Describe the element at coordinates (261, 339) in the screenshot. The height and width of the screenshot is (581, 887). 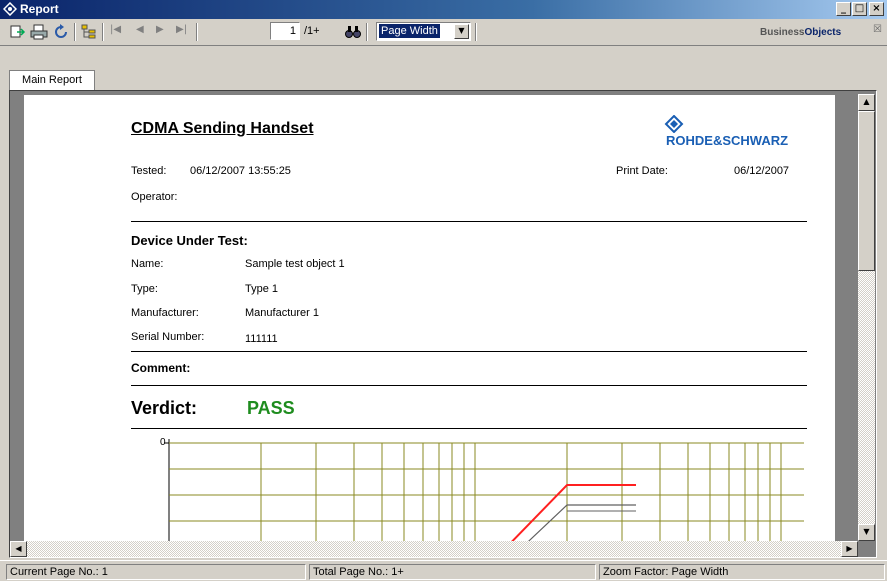
I see `dut-value: 111111` at that location.